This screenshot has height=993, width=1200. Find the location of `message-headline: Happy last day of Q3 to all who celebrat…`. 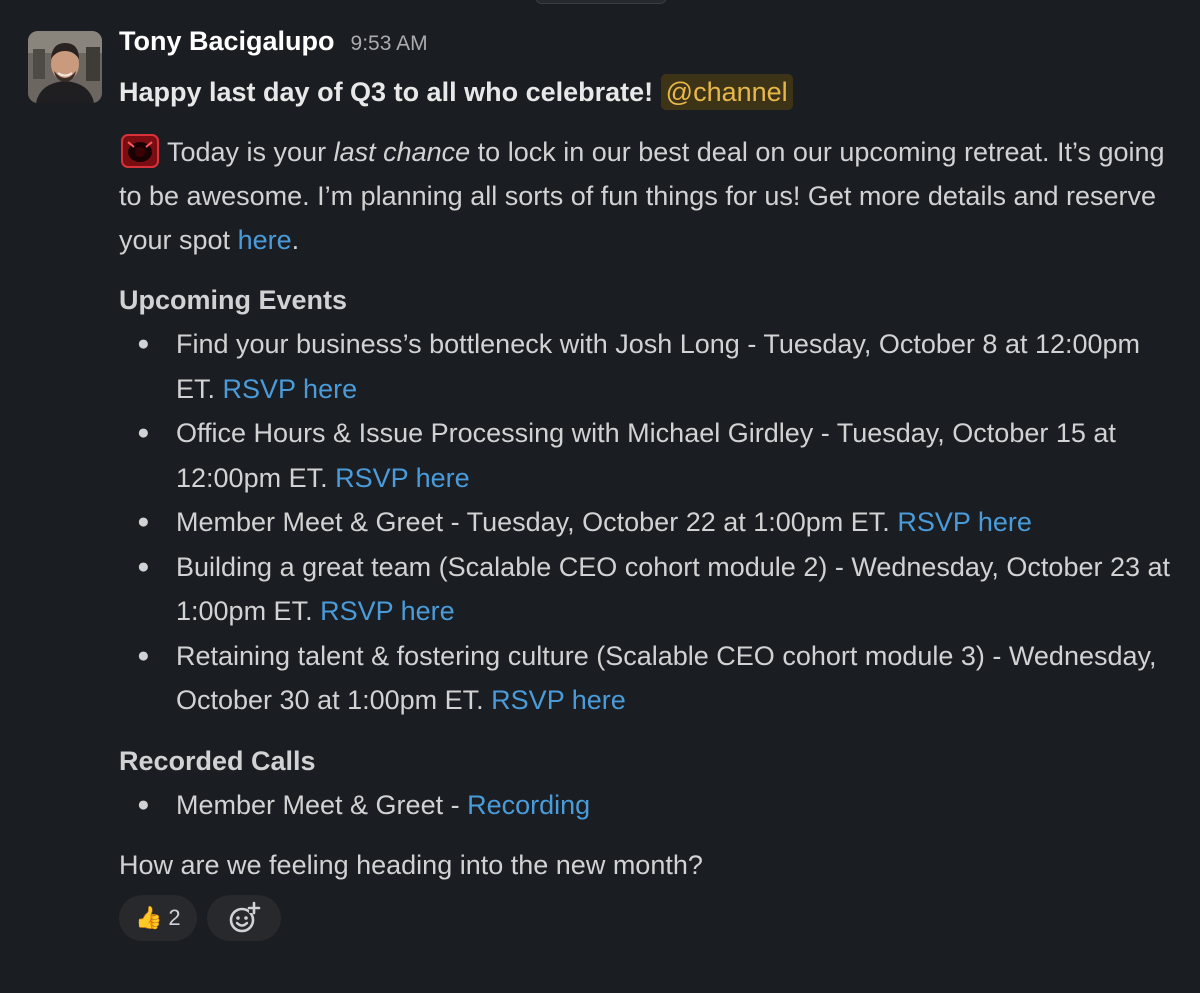

message-headline: Happy last day of Q3 to all who celebrat… is located at coordinates (649, 92).